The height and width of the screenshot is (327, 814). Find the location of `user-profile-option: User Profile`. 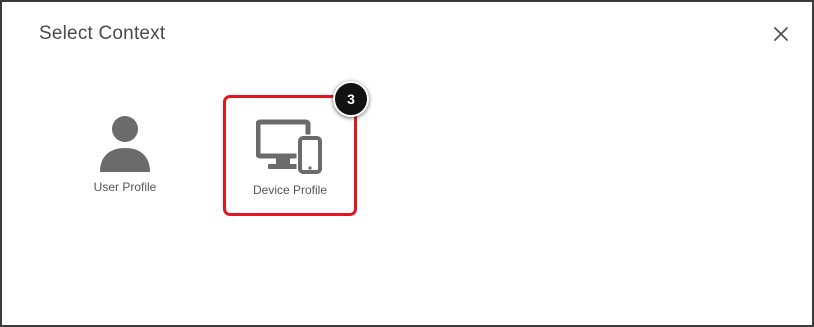

user-profile-option: User Profile is located at coordinates (125, 159).